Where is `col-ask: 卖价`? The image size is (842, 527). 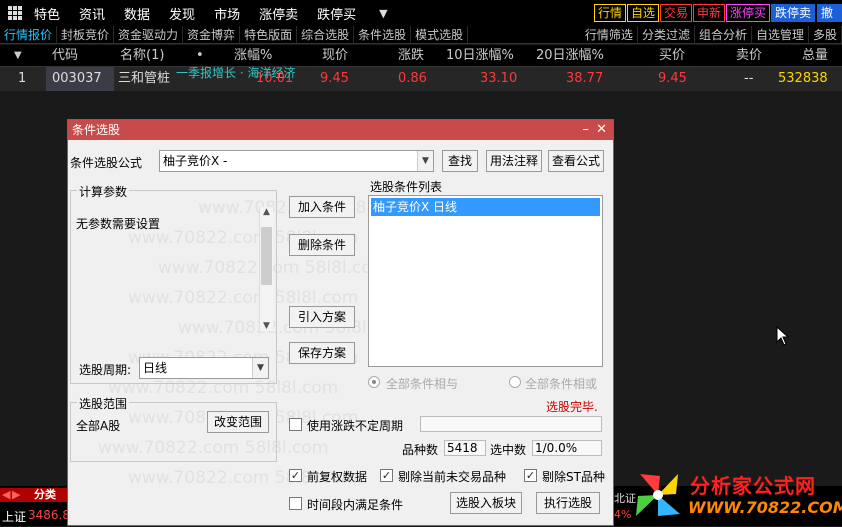
col-ask: 卖价 is located at coordinates (749, 56).